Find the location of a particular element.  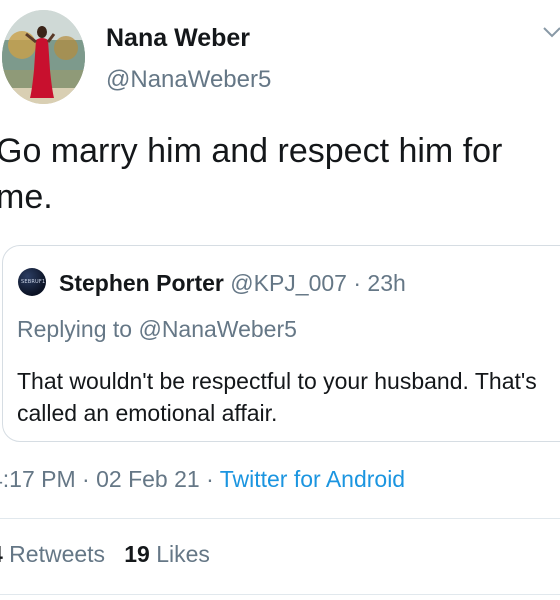

likes-stat: 19 Likes is located at coordinates (167, 554).